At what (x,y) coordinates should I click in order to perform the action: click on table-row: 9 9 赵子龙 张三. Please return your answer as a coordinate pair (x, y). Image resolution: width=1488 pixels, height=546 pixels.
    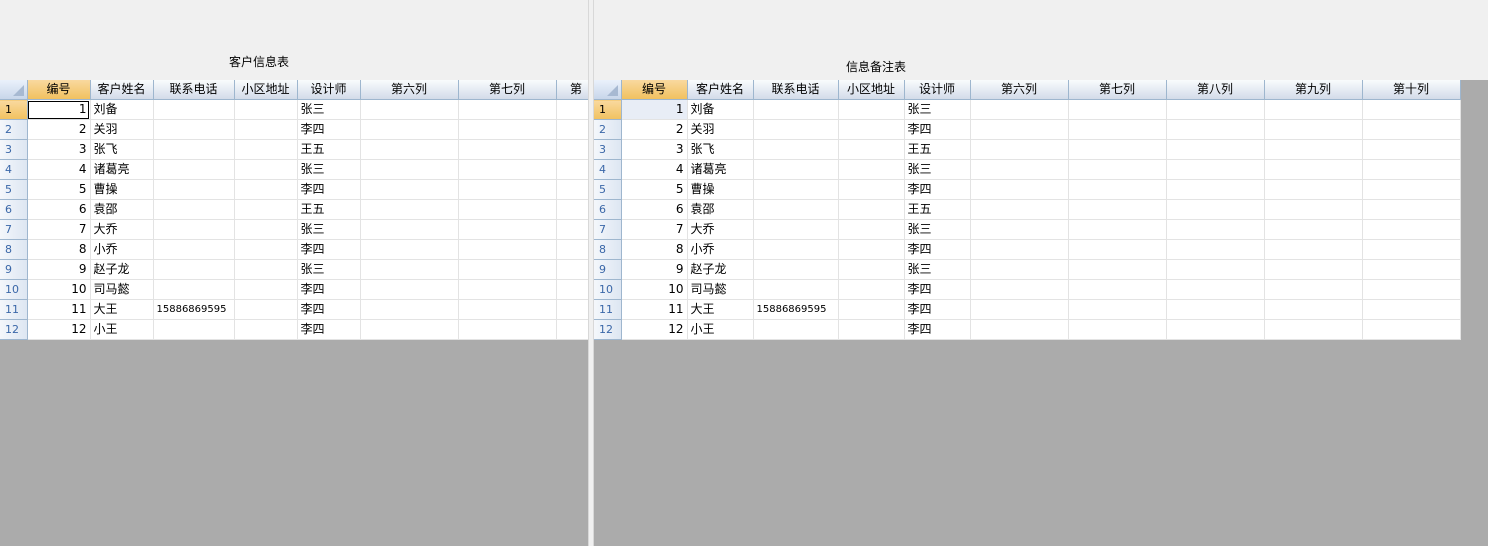
    Looking at the image, I should click on (1027, 269).